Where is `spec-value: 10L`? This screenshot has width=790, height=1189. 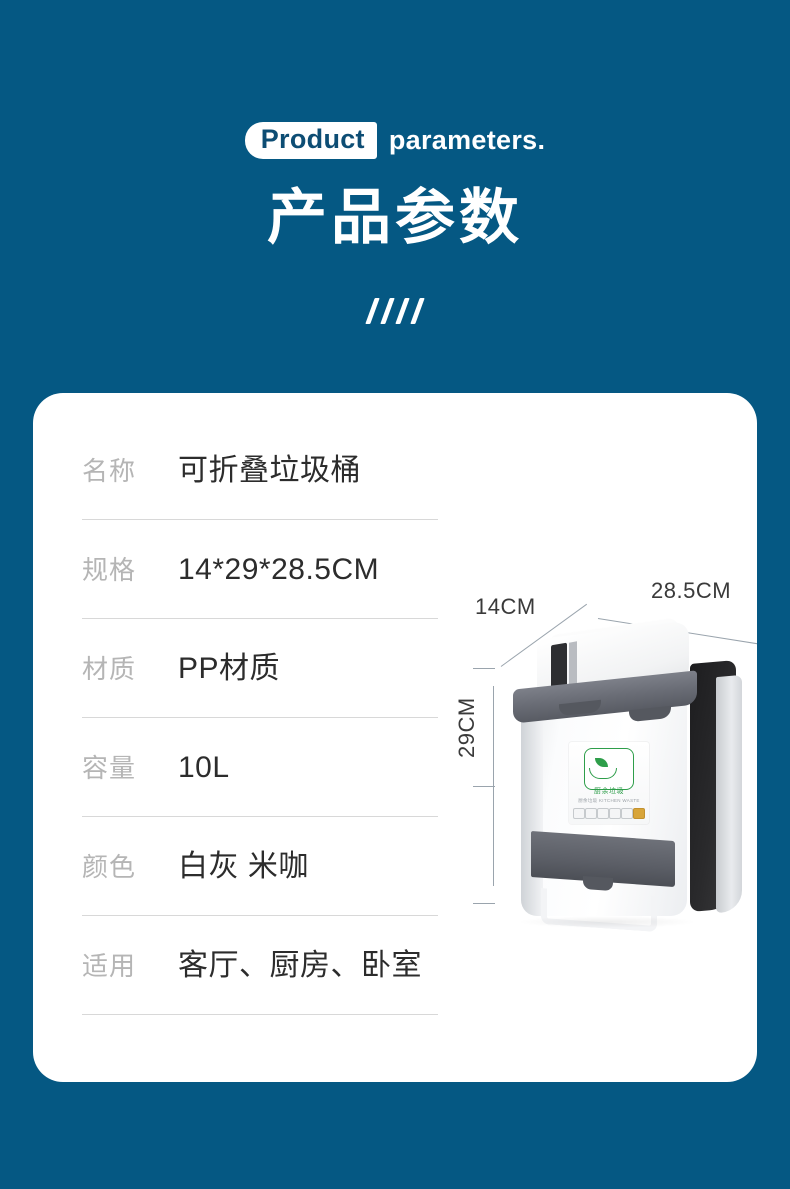 spec-value: 10L is located at coordinates (204, 767).